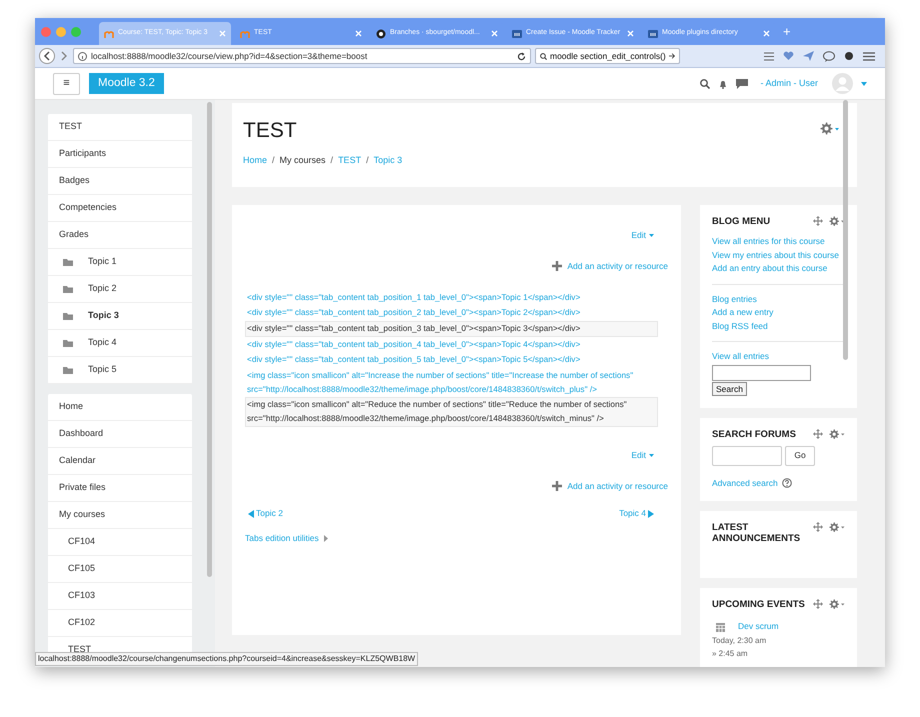 This screenshot has height=717, width=920. I want to click on previous-section-link: Topic 2, so click(265, 513).